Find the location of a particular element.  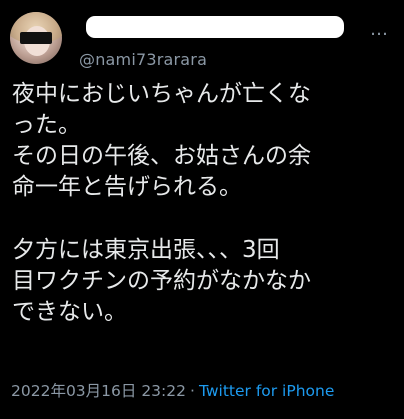

timestamp: 2022年03月16日 23:22 is located at coordinates (98, 391).